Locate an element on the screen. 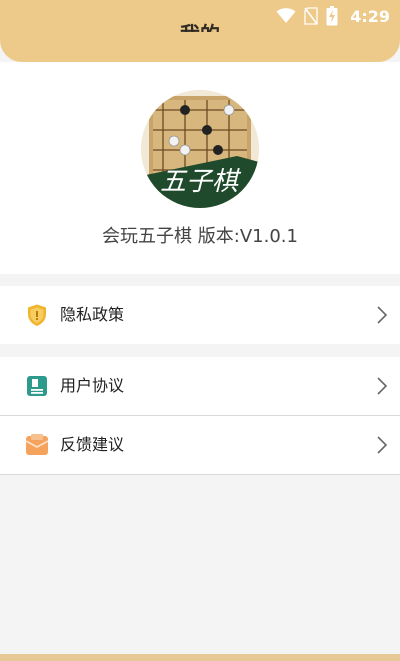 Image resolution: width=400 pixels, height=661 pixels. menu-item-privacy-policy: 隐私政策 is located at coordinates (200, 315).